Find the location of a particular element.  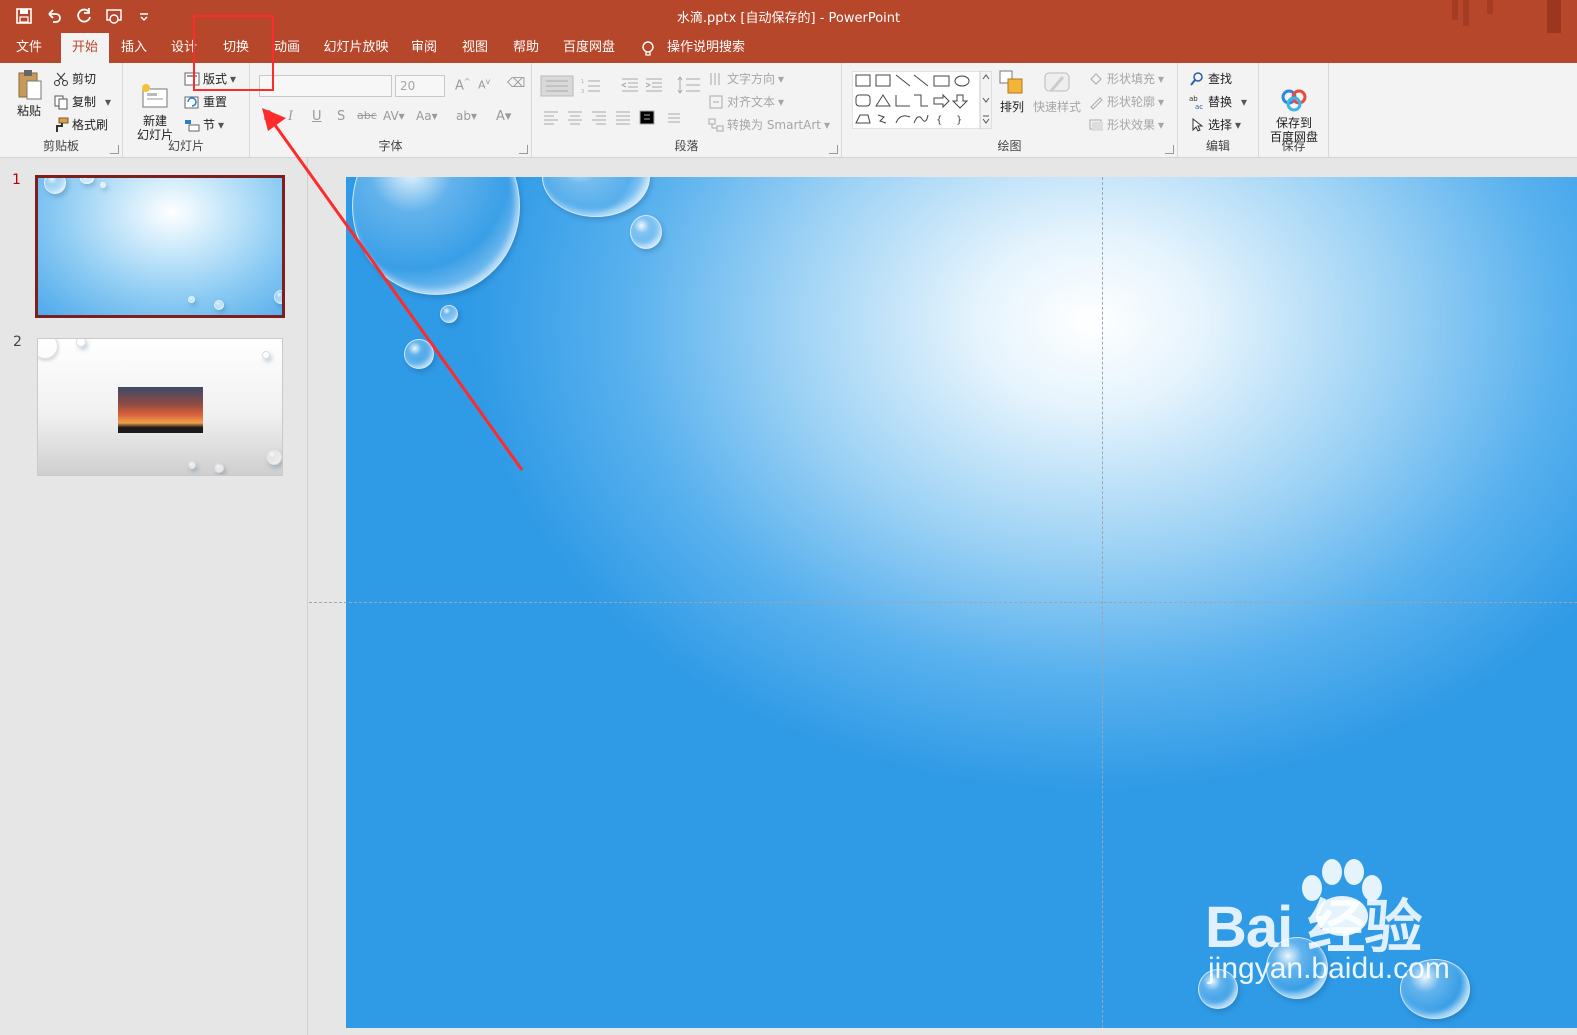

quick-styles-button: 快速样式 is located at coordinates (1057, 91).